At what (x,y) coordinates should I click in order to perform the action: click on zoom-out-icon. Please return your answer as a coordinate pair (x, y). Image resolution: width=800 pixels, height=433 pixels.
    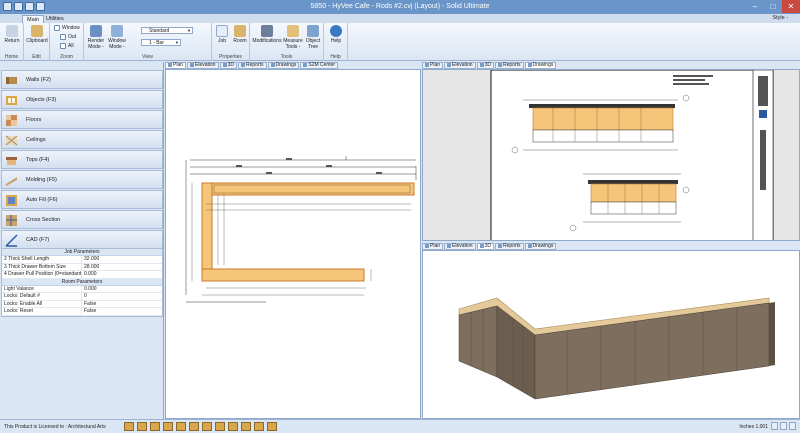
    Looking at the image, I should click on (63, 37).